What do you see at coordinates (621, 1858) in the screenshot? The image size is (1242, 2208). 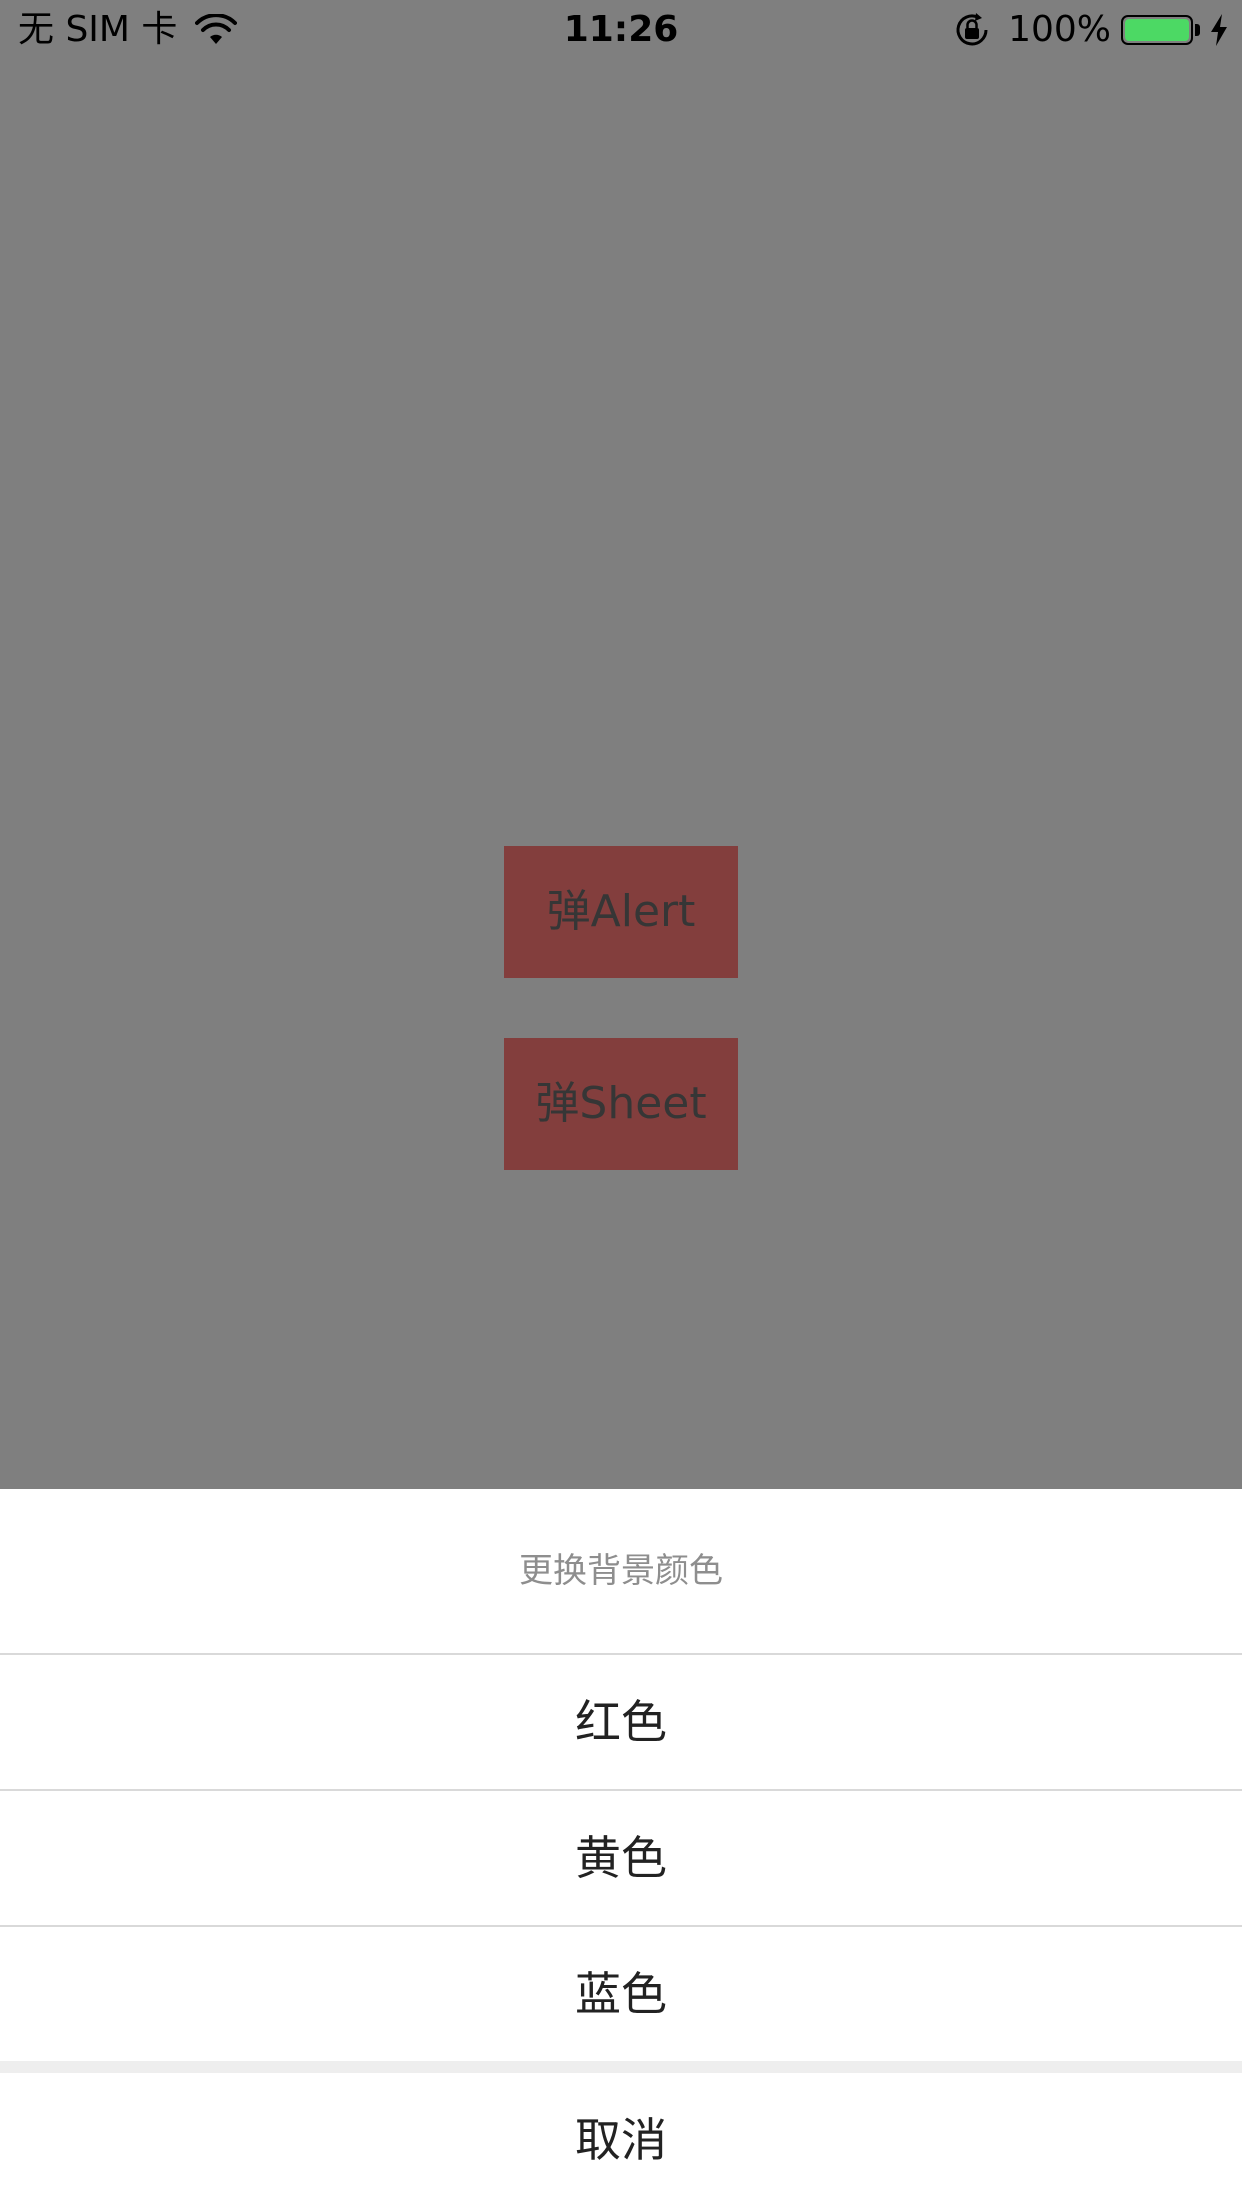 I see `option-yellow: 黄色` at bounding box center [621, 1858].